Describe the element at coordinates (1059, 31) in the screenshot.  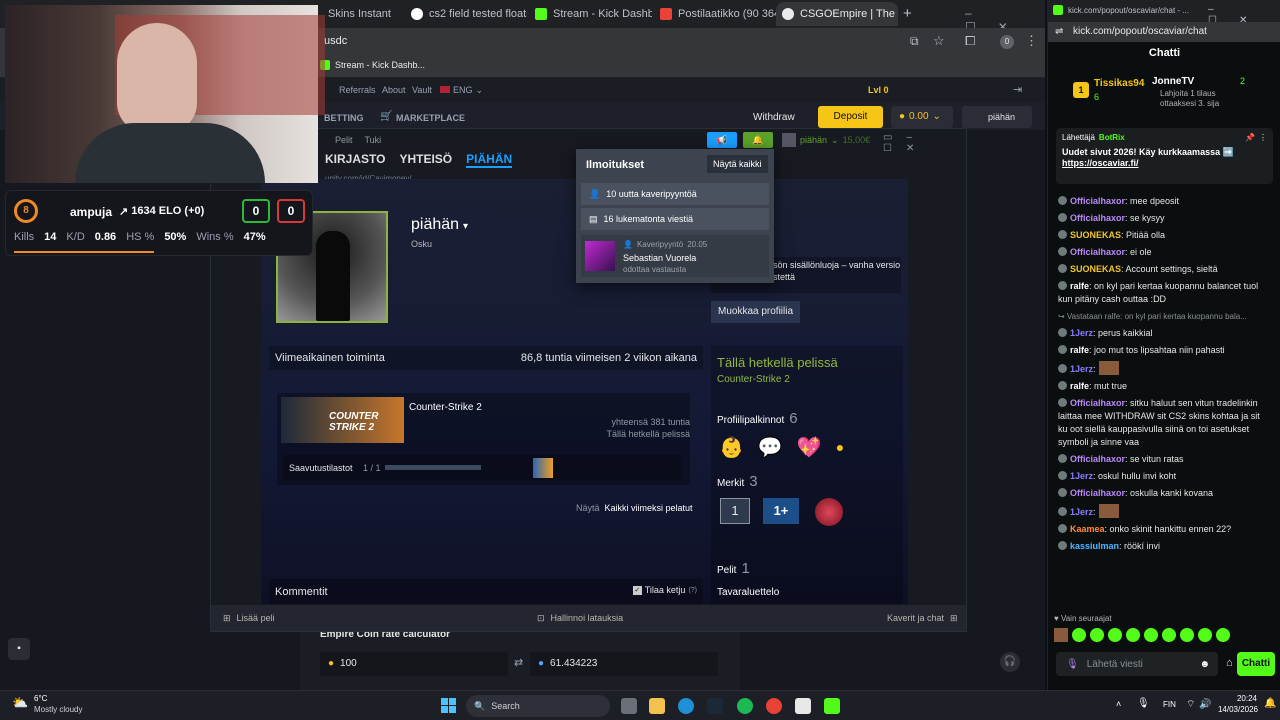
I see `site-info-icon: ⇌` at that location.